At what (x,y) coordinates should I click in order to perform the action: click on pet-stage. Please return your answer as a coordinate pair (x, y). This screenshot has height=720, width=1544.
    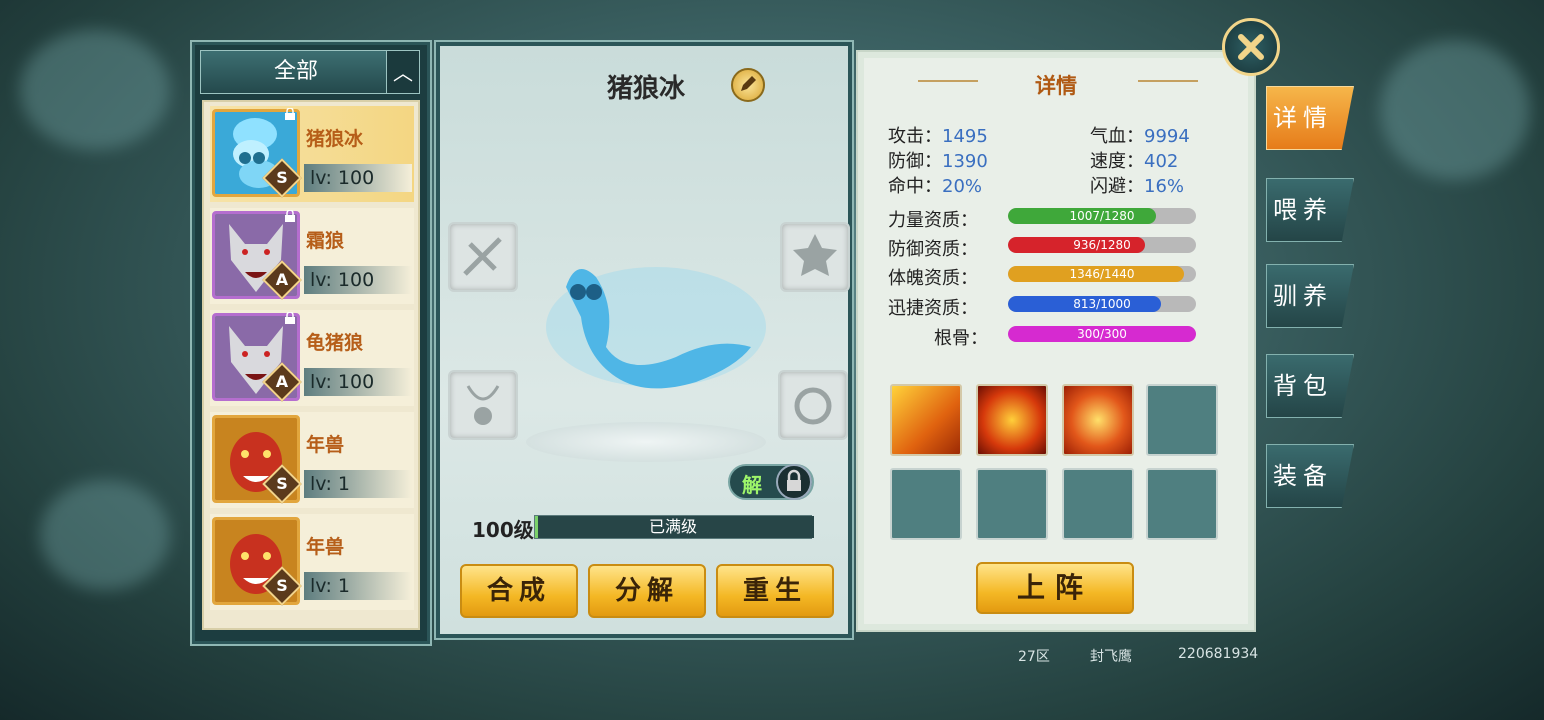
    Looking at the image, I should click on (646, 442).